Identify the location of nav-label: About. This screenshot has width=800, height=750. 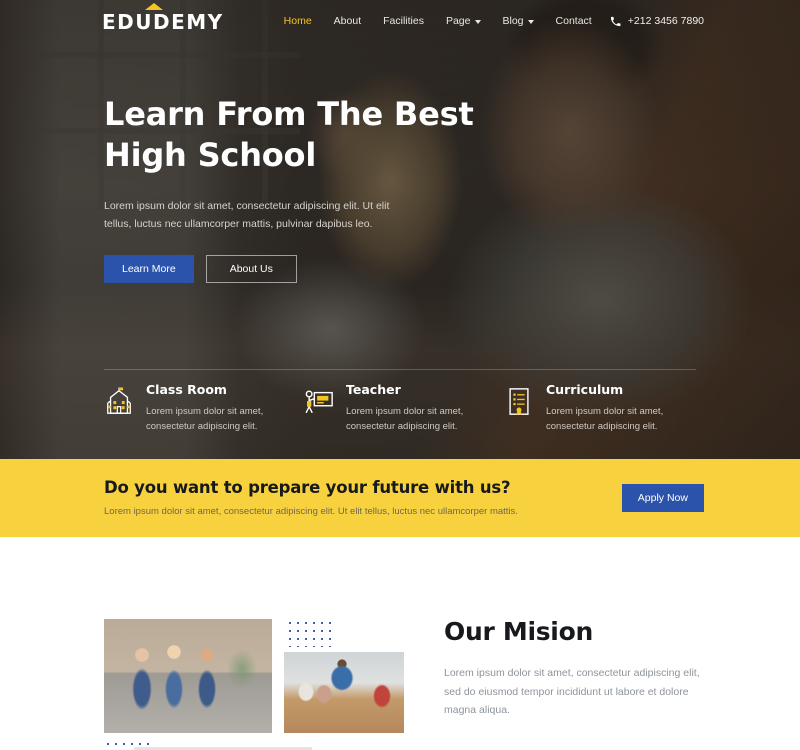
(347, 21).